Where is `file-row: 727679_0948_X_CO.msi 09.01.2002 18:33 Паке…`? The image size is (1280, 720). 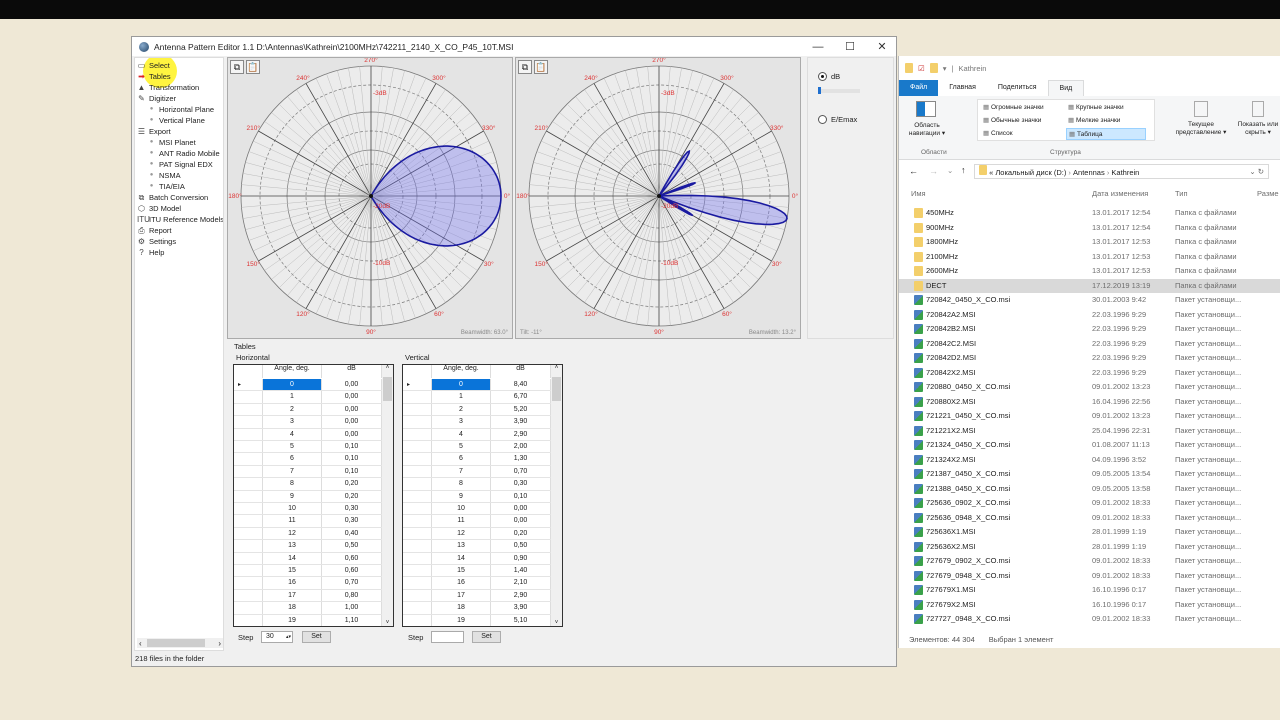
file-row: 727679_0948_X_CO.msi 09.01.2002 18:33 Паке… is located at coordinates (1089, 576).